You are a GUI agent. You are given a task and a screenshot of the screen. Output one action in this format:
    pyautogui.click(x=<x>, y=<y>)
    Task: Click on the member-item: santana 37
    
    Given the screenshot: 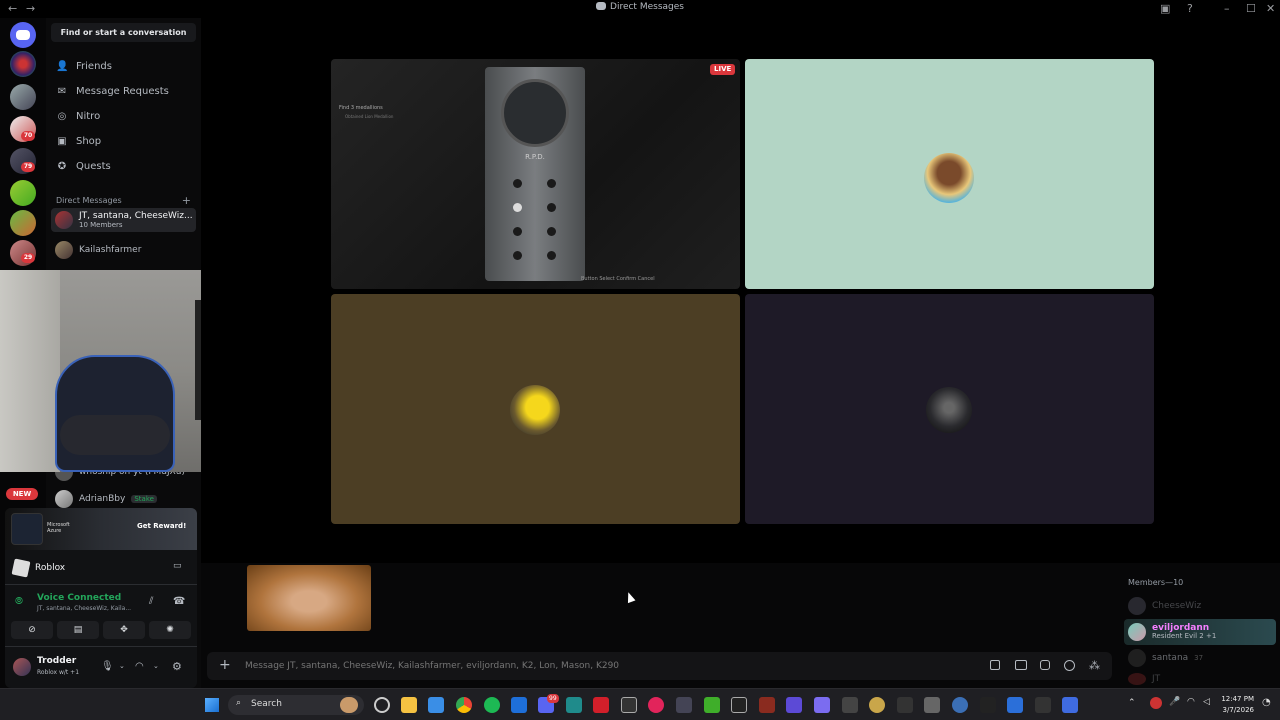 What is the action you would take?
    pyautogui.click(x=1165, y=658)
    